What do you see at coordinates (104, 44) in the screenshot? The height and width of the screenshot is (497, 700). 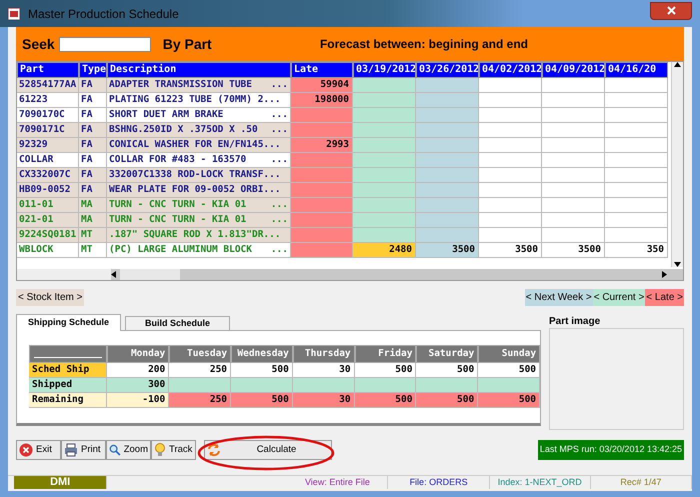 I see `seek-field` at bounding box center [104, 44].